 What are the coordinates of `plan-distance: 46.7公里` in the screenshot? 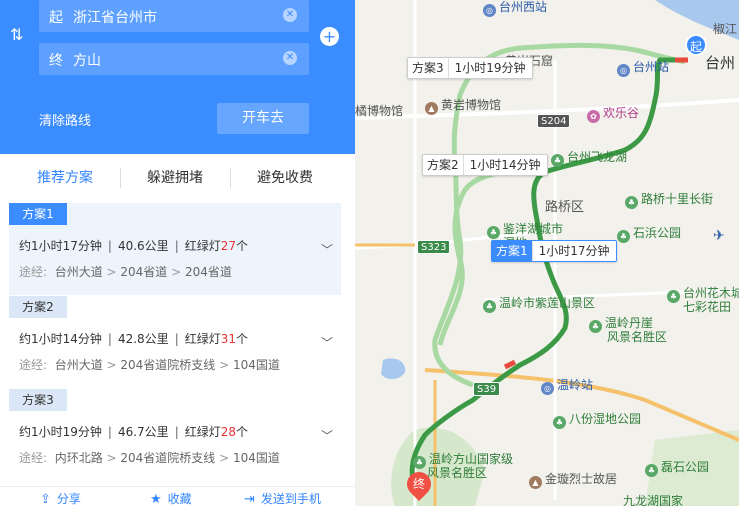 It's located at (143, 432).